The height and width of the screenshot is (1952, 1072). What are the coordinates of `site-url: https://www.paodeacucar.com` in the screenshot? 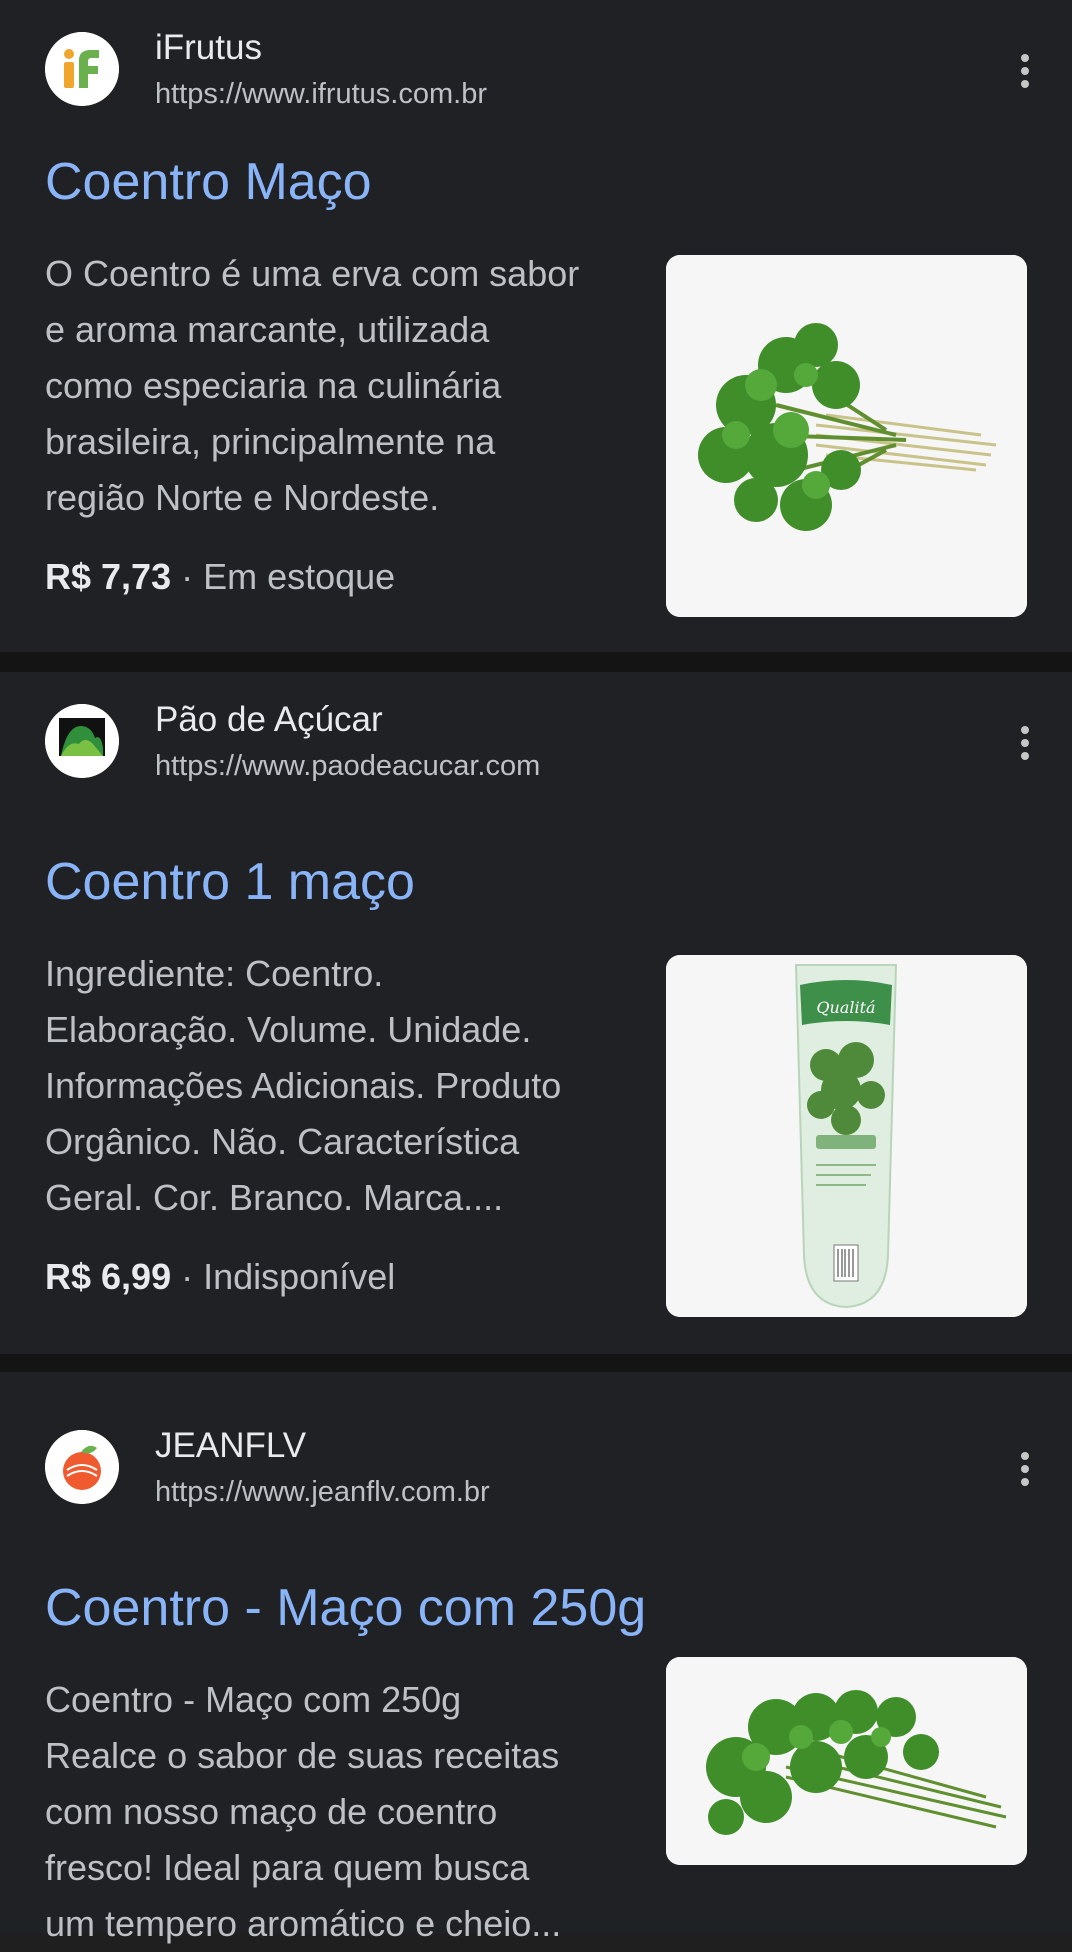 It's located at (348, 766).